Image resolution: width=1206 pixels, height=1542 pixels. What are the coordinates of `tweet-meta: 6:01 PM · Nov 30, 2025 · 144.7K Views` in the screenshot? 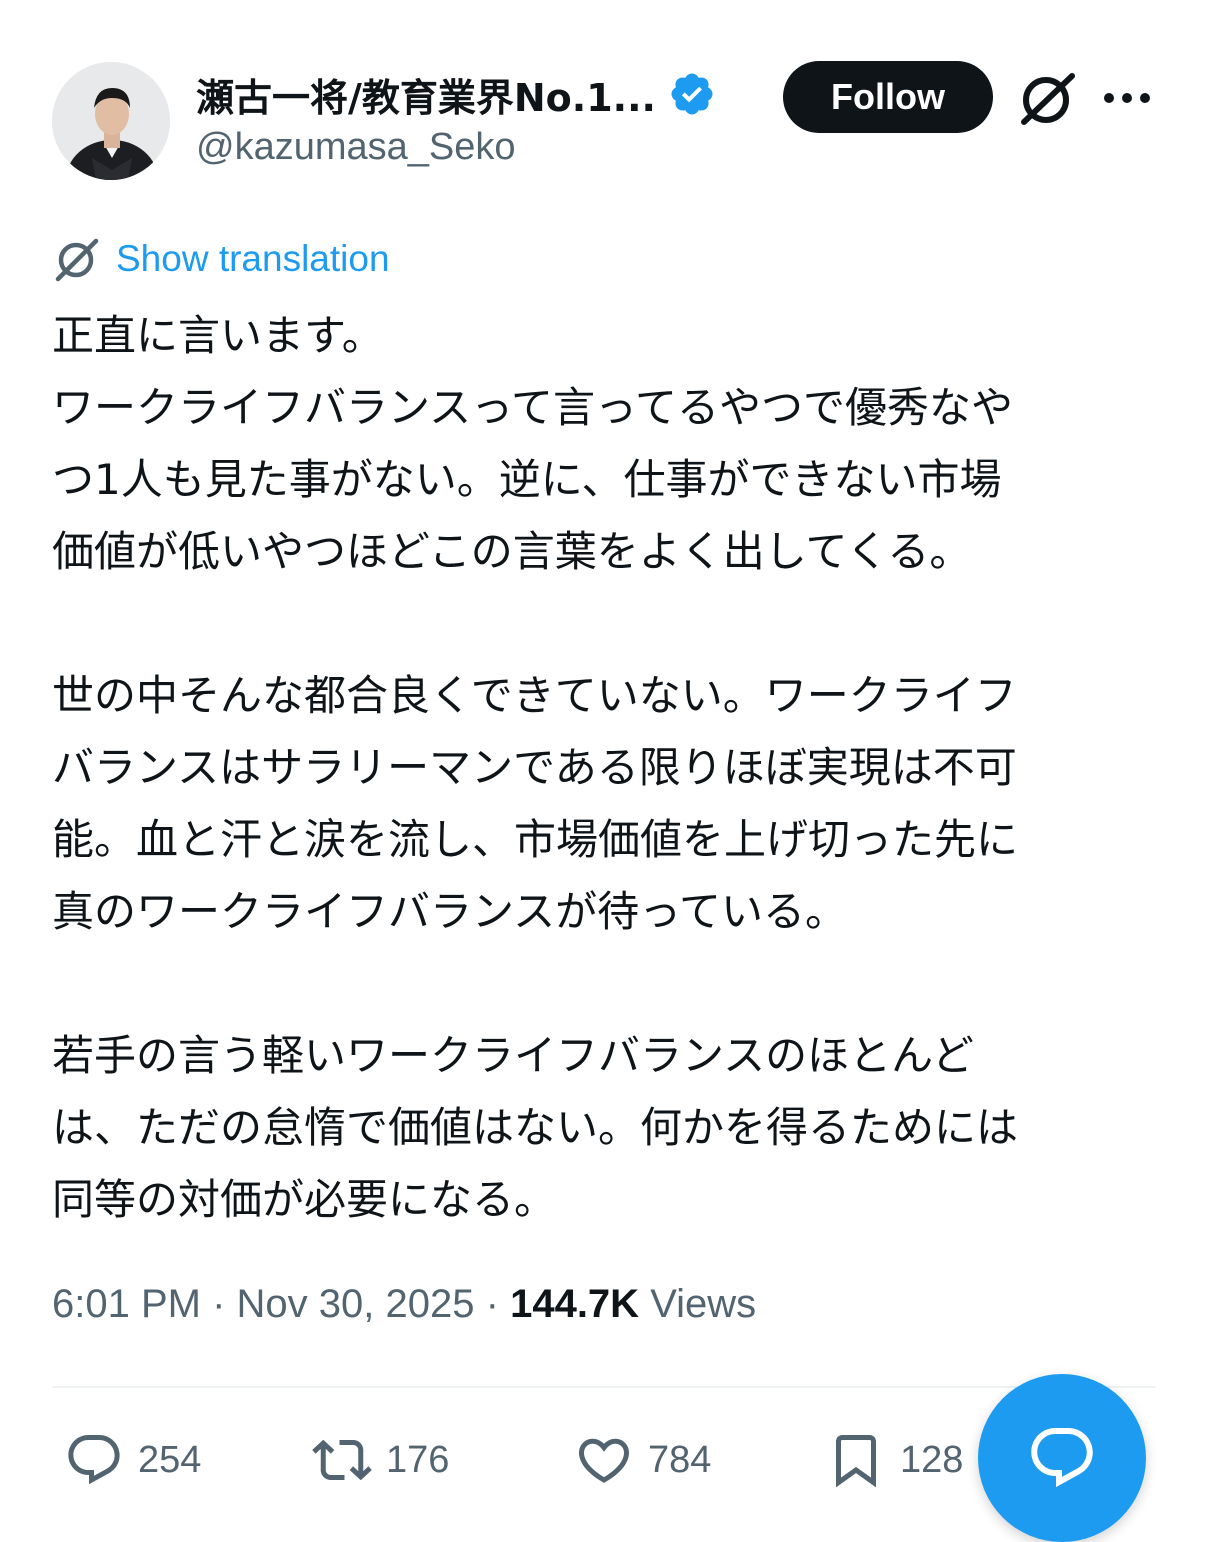 It's located at (404, 1304).